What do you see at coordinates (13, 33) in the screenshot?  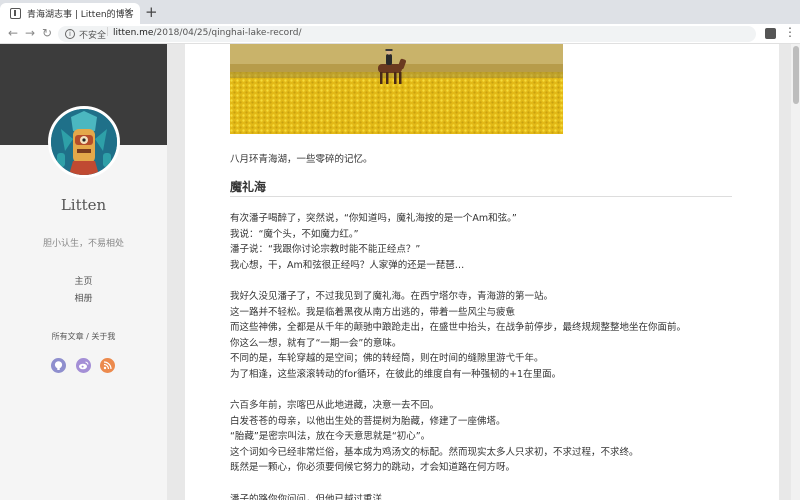 I see `back-arrow-icon: ←` at bounding box center [13, 33].